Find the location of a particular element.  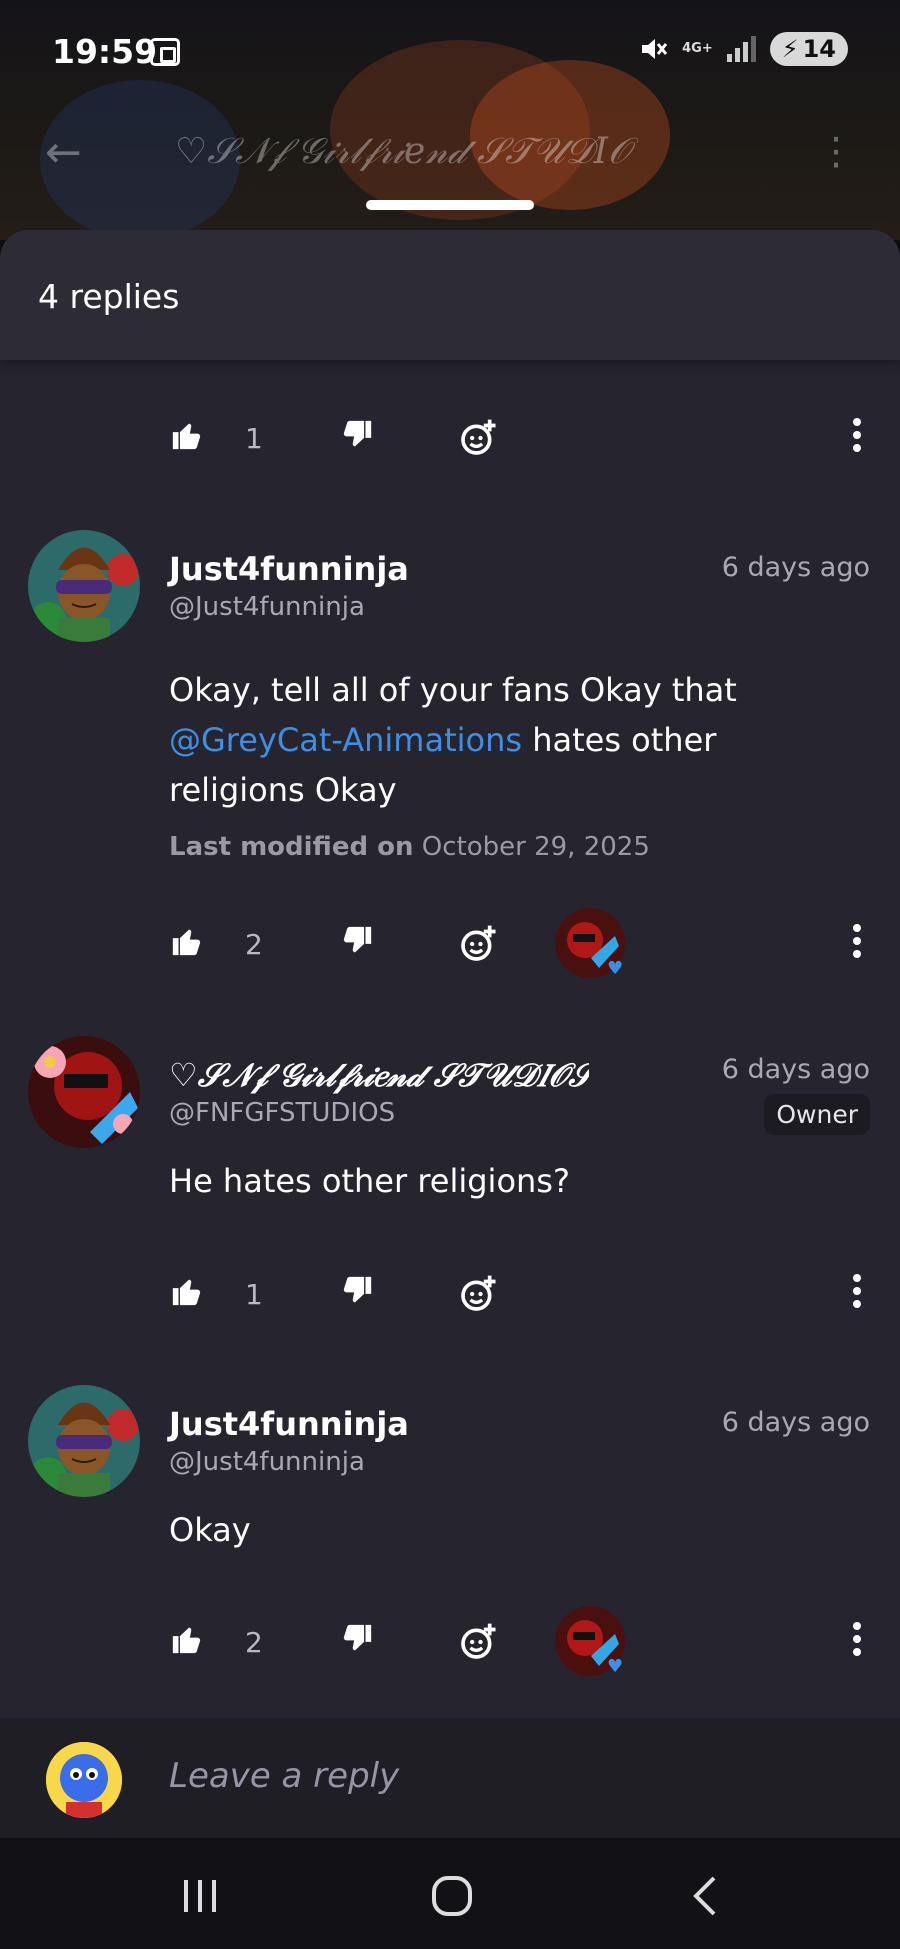

owner-badge: Owner is located at coordinates (817, 1114).